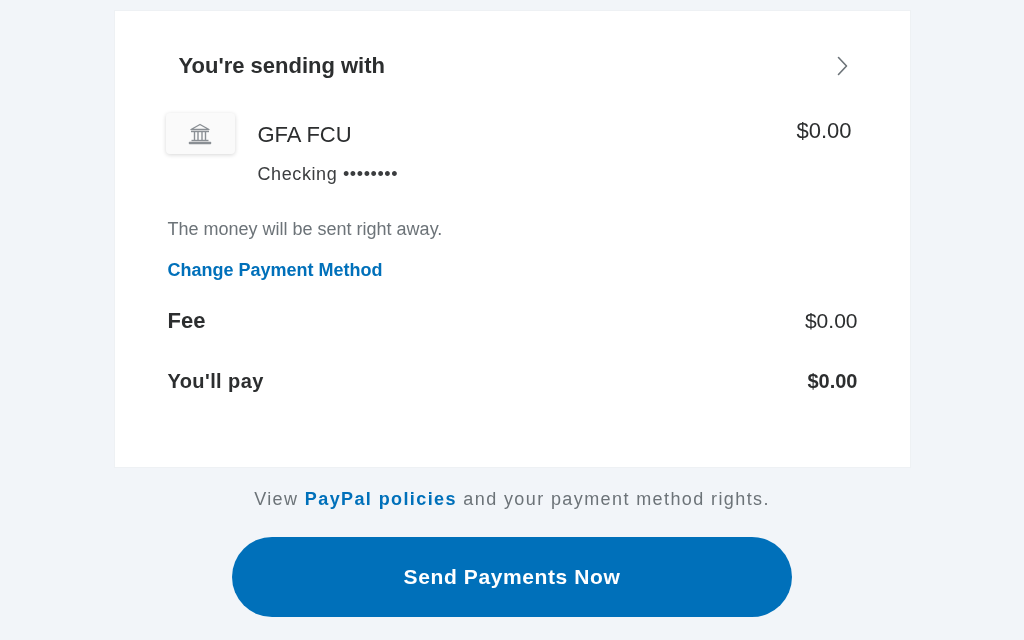 This screenshot has height=640, width=1024. Describe the element at coordinates (831, 321) in the screenshot. I see `fee-amount: $0.00` at that location.